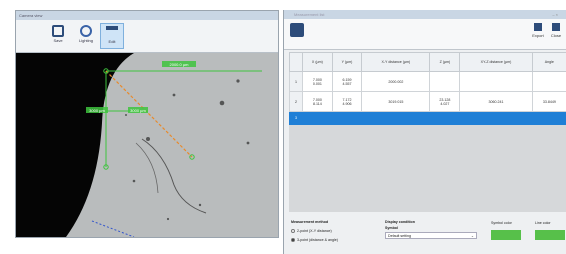  I want to click on symbol-color-label: Symbol color, so click(501, 223).